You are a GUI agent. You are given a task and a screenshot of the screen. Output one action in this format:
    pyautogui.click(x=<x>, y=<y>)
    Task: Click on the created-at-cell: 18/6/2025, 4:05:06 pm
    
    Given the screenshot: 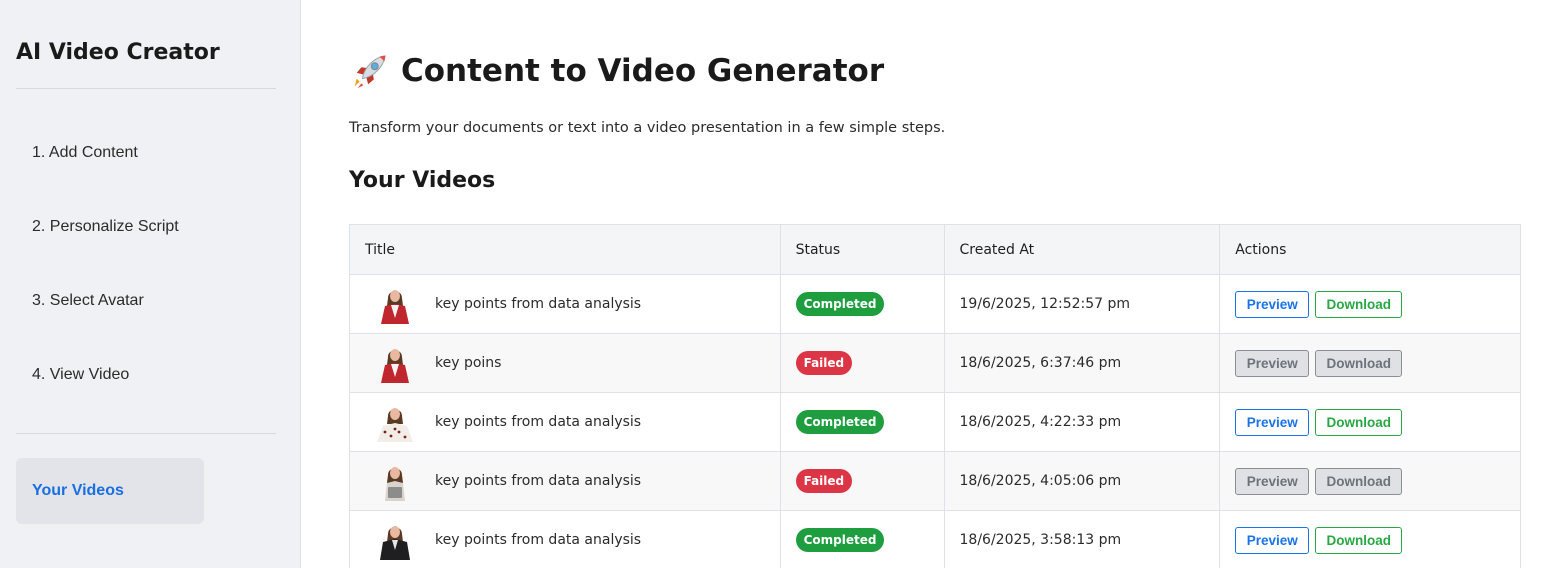 What is the action you would take?
    pyautogui.click(x=1082, y=481)
    